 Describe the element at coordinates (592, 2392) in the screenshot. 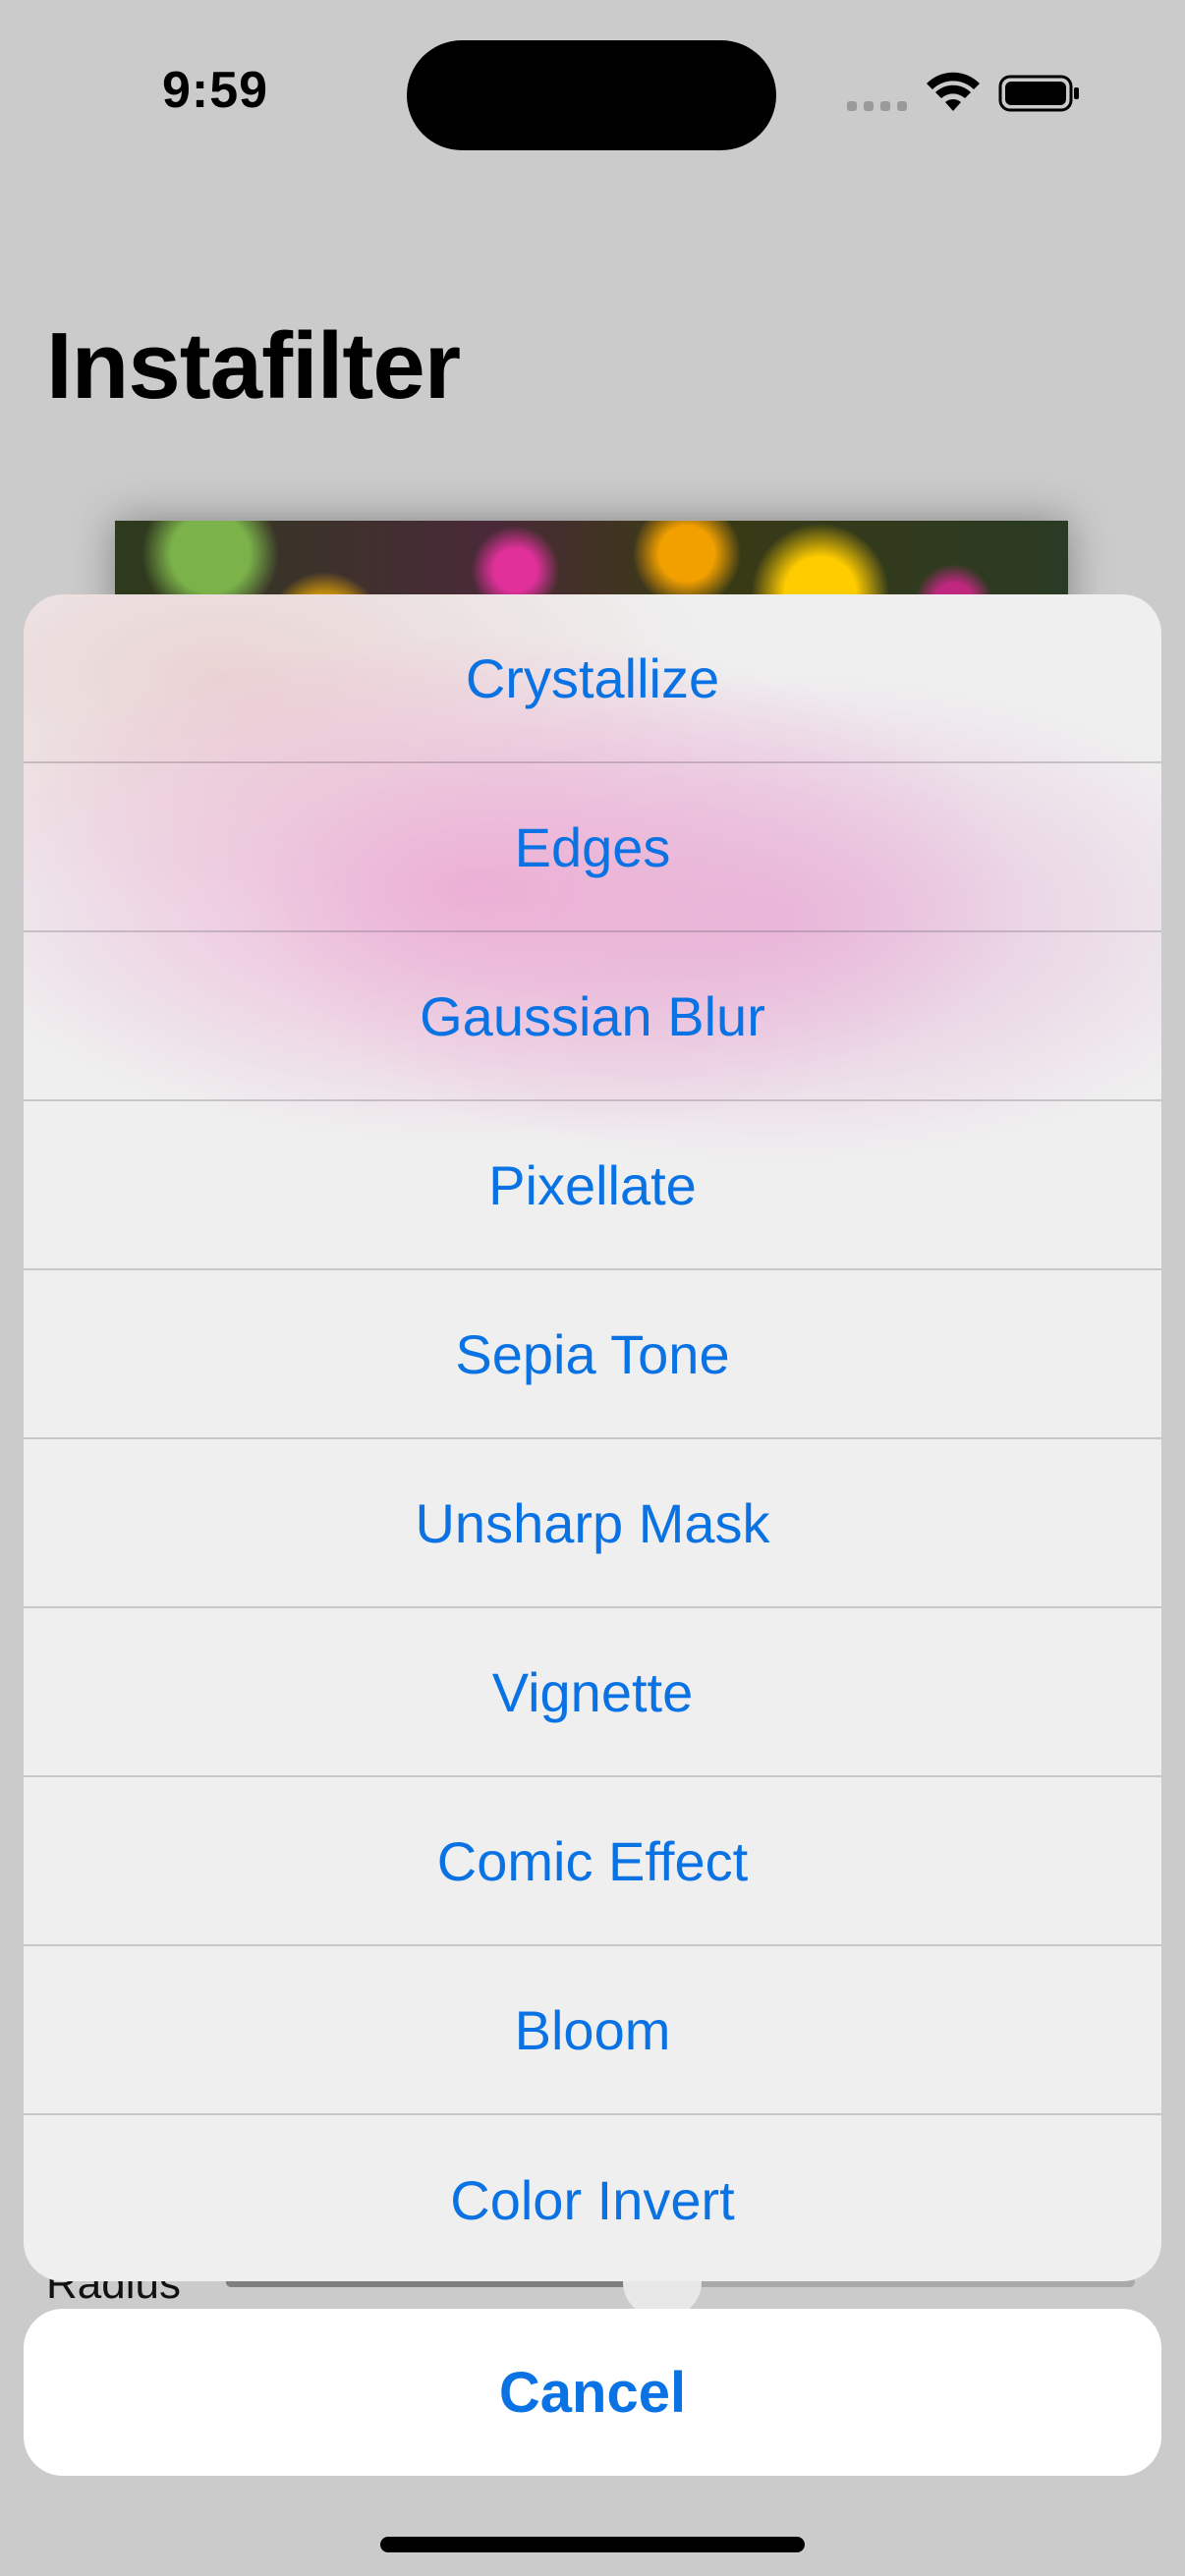

I see `cancel-button: Cancel` at that location.